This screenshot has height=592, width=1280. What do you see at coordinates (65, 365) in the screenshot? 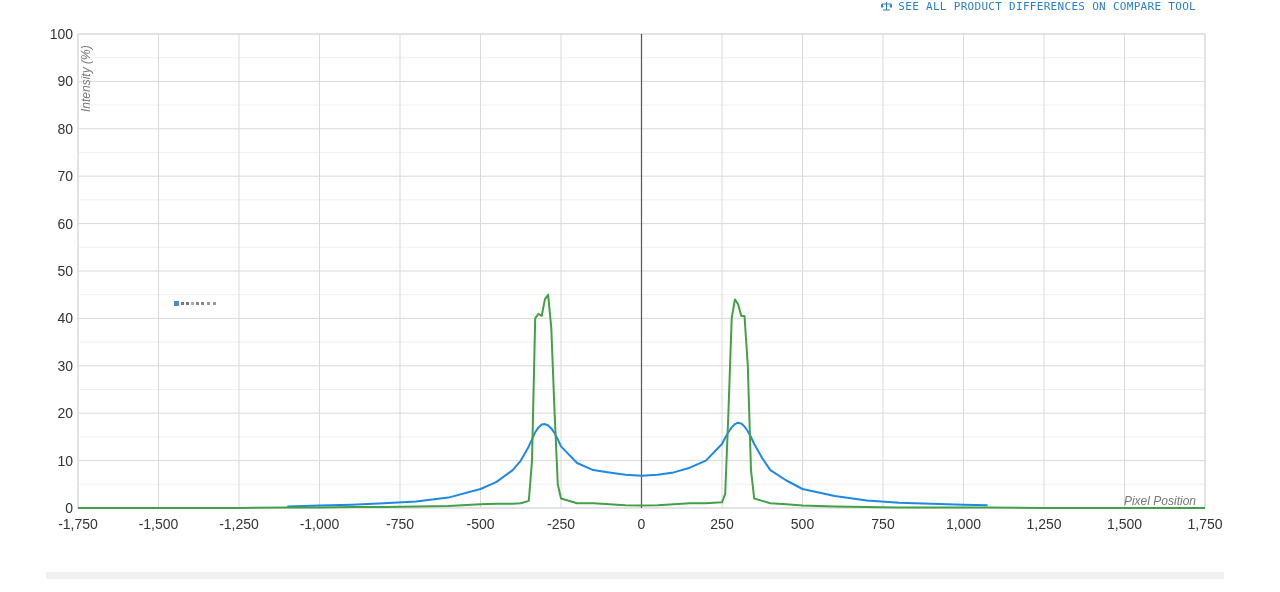
I see `tick-label: 30` at bounding box center [65, 365].